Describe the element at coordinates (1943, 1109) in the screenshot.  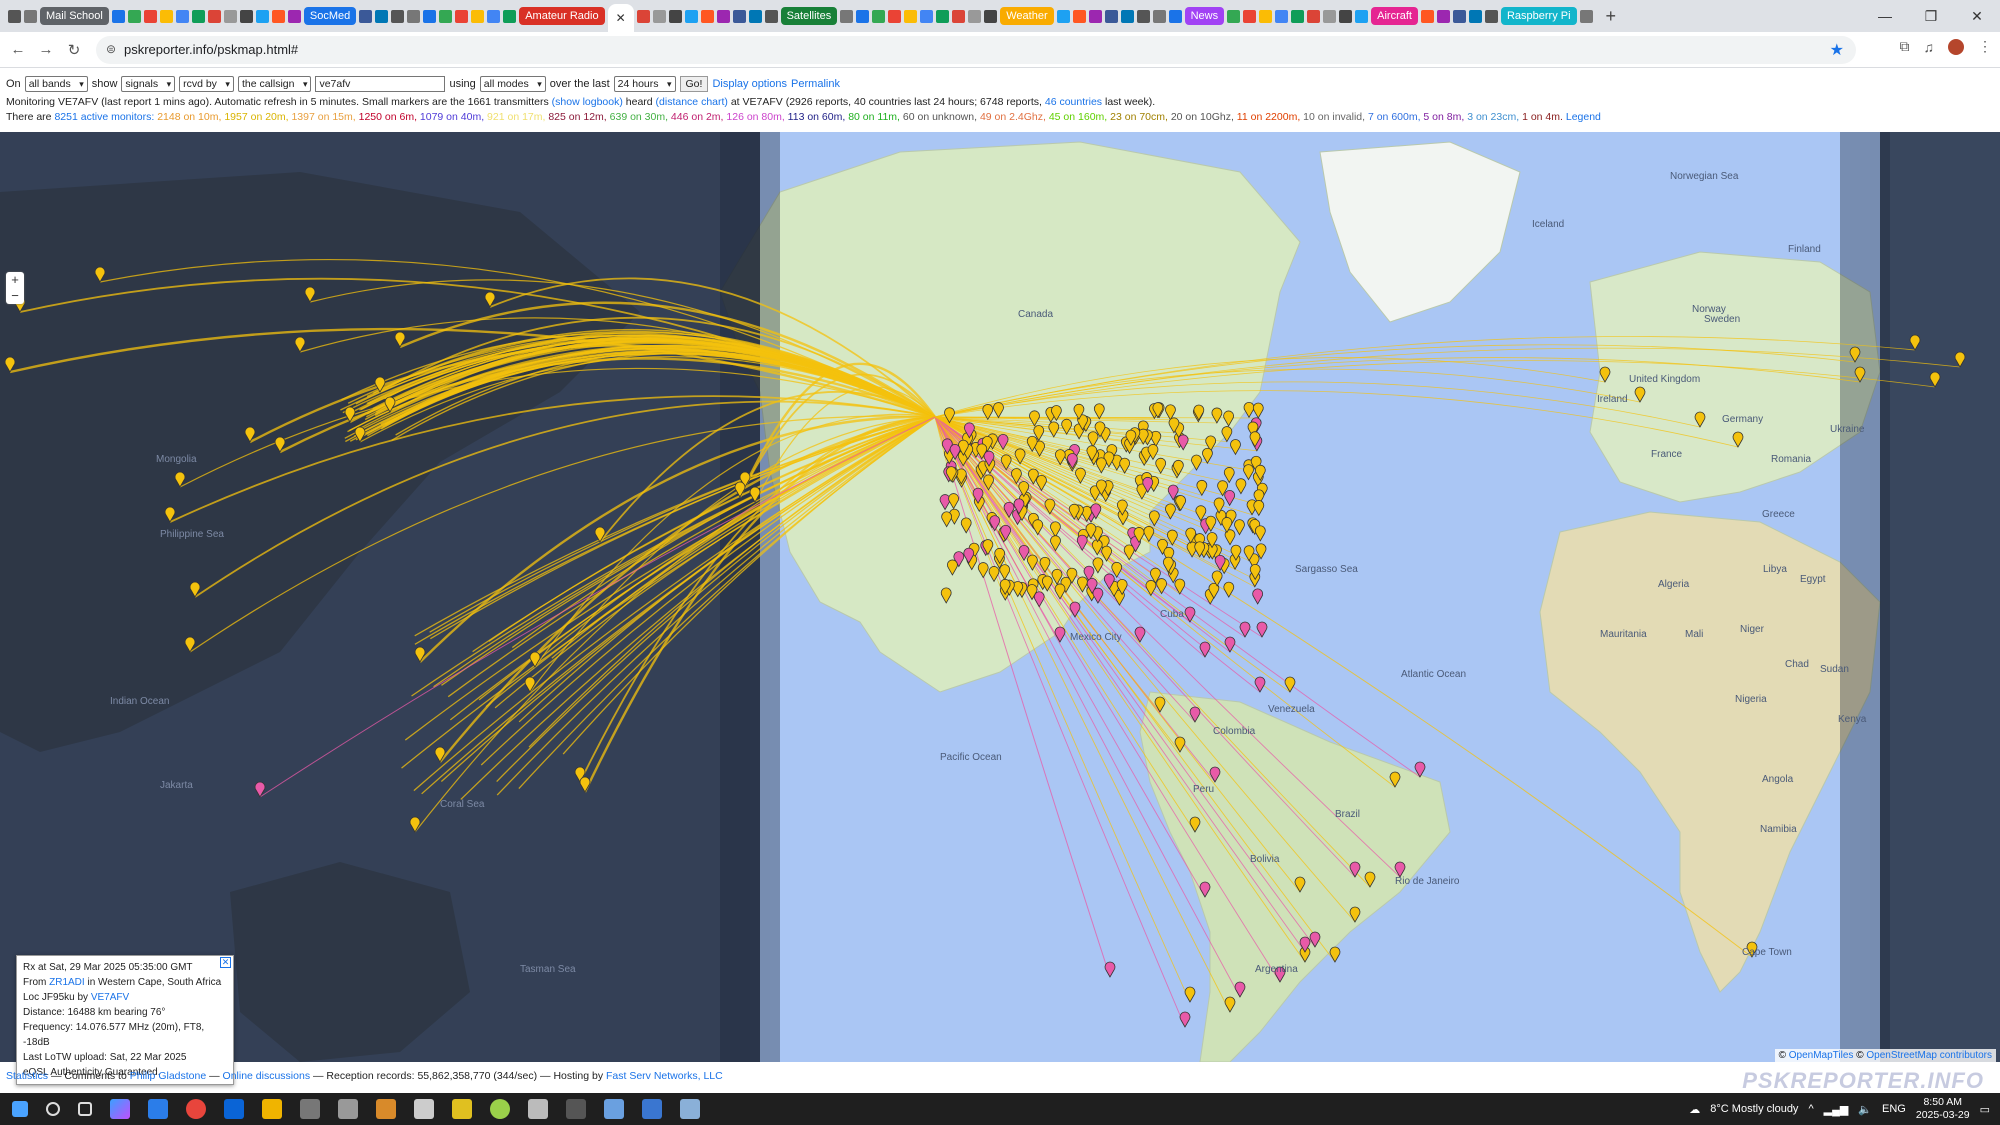
I see `clock: 8:50 AM 2025-03-29` at that location.